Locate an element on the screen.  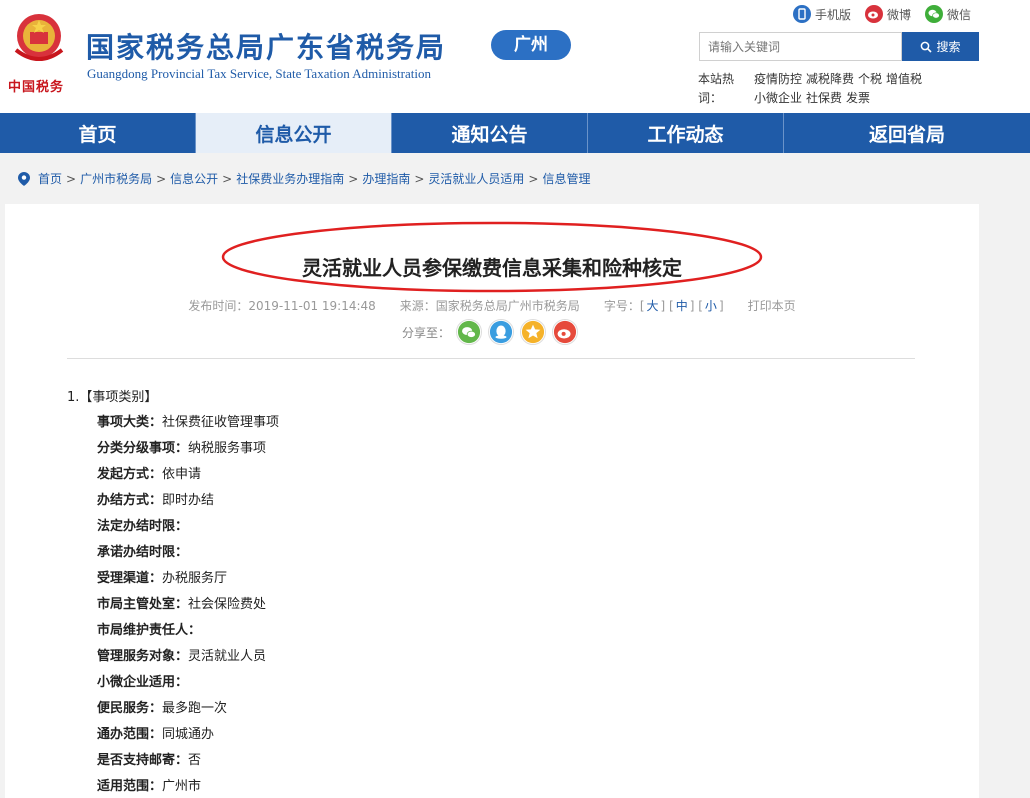
field-value: 灵活就业人员 is located at coordinates (227, 656).